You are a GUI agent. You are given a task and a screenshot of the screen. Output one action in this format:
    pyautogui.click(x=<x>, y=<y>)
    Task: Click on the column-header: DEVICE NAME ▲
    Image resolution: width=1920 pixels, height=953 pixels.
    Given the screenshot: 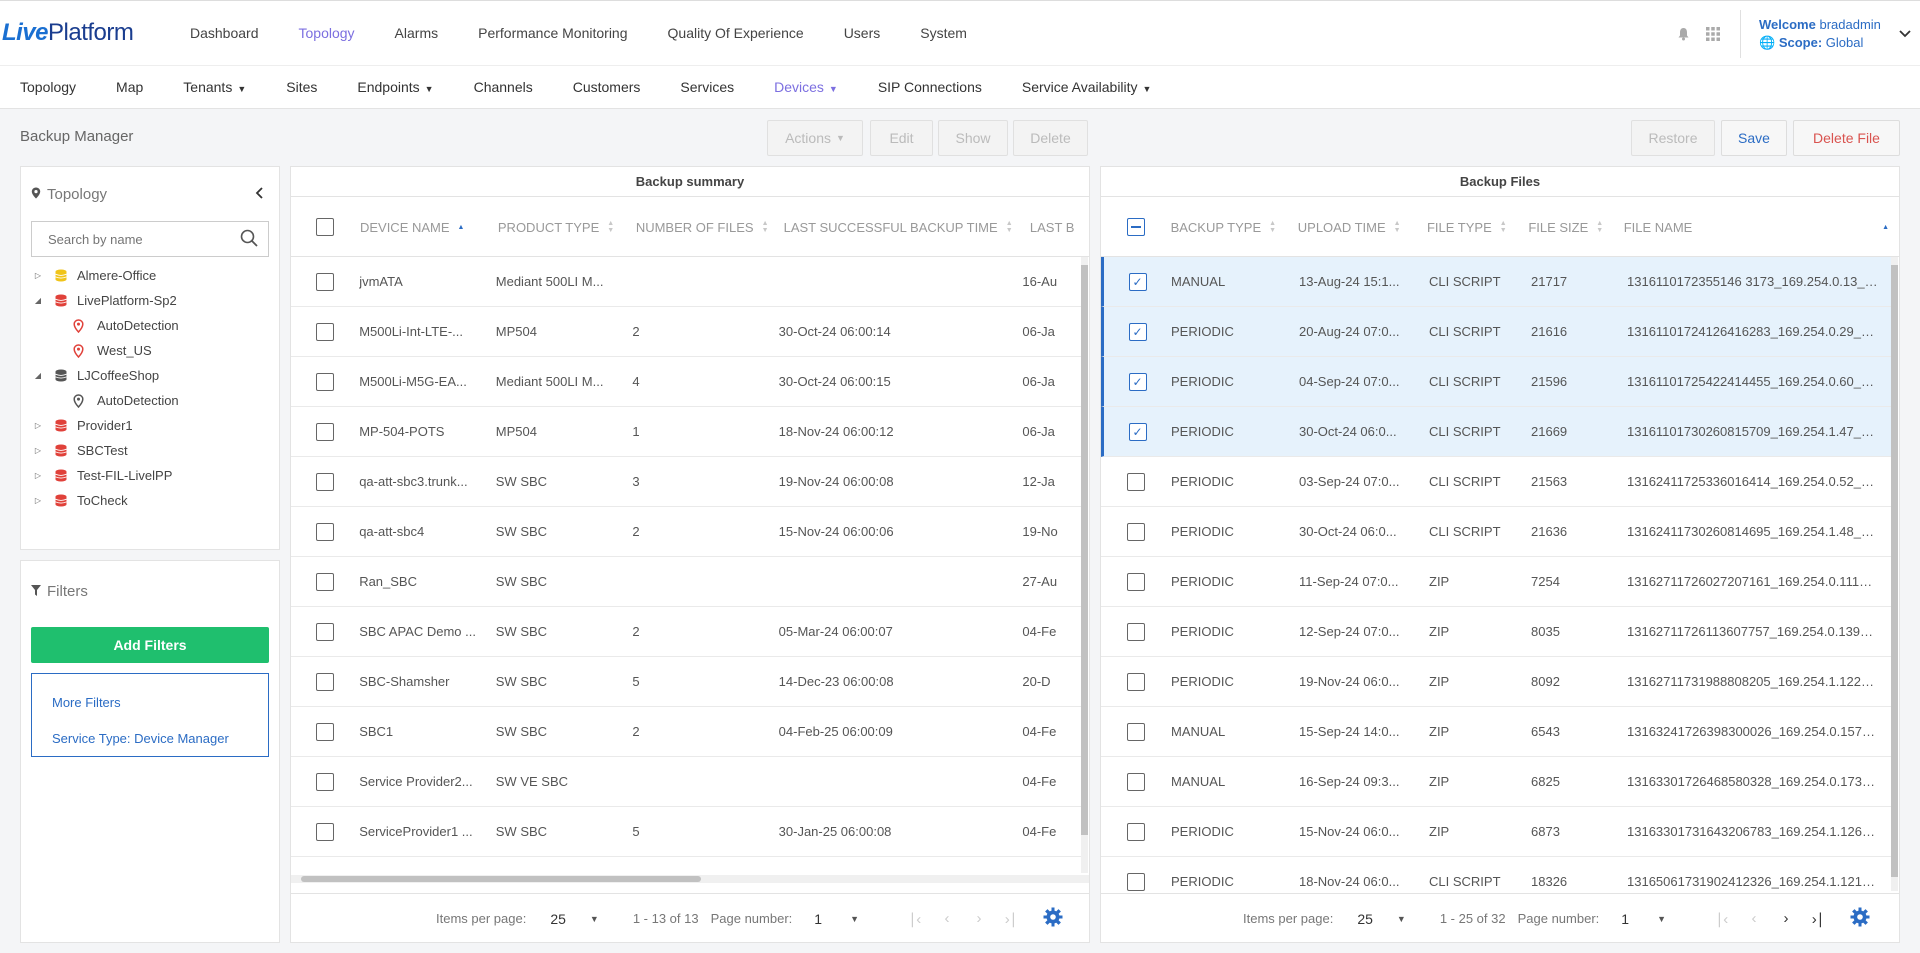 What is the action you would take?
    pyautogui.click(x=429, y=227)
    